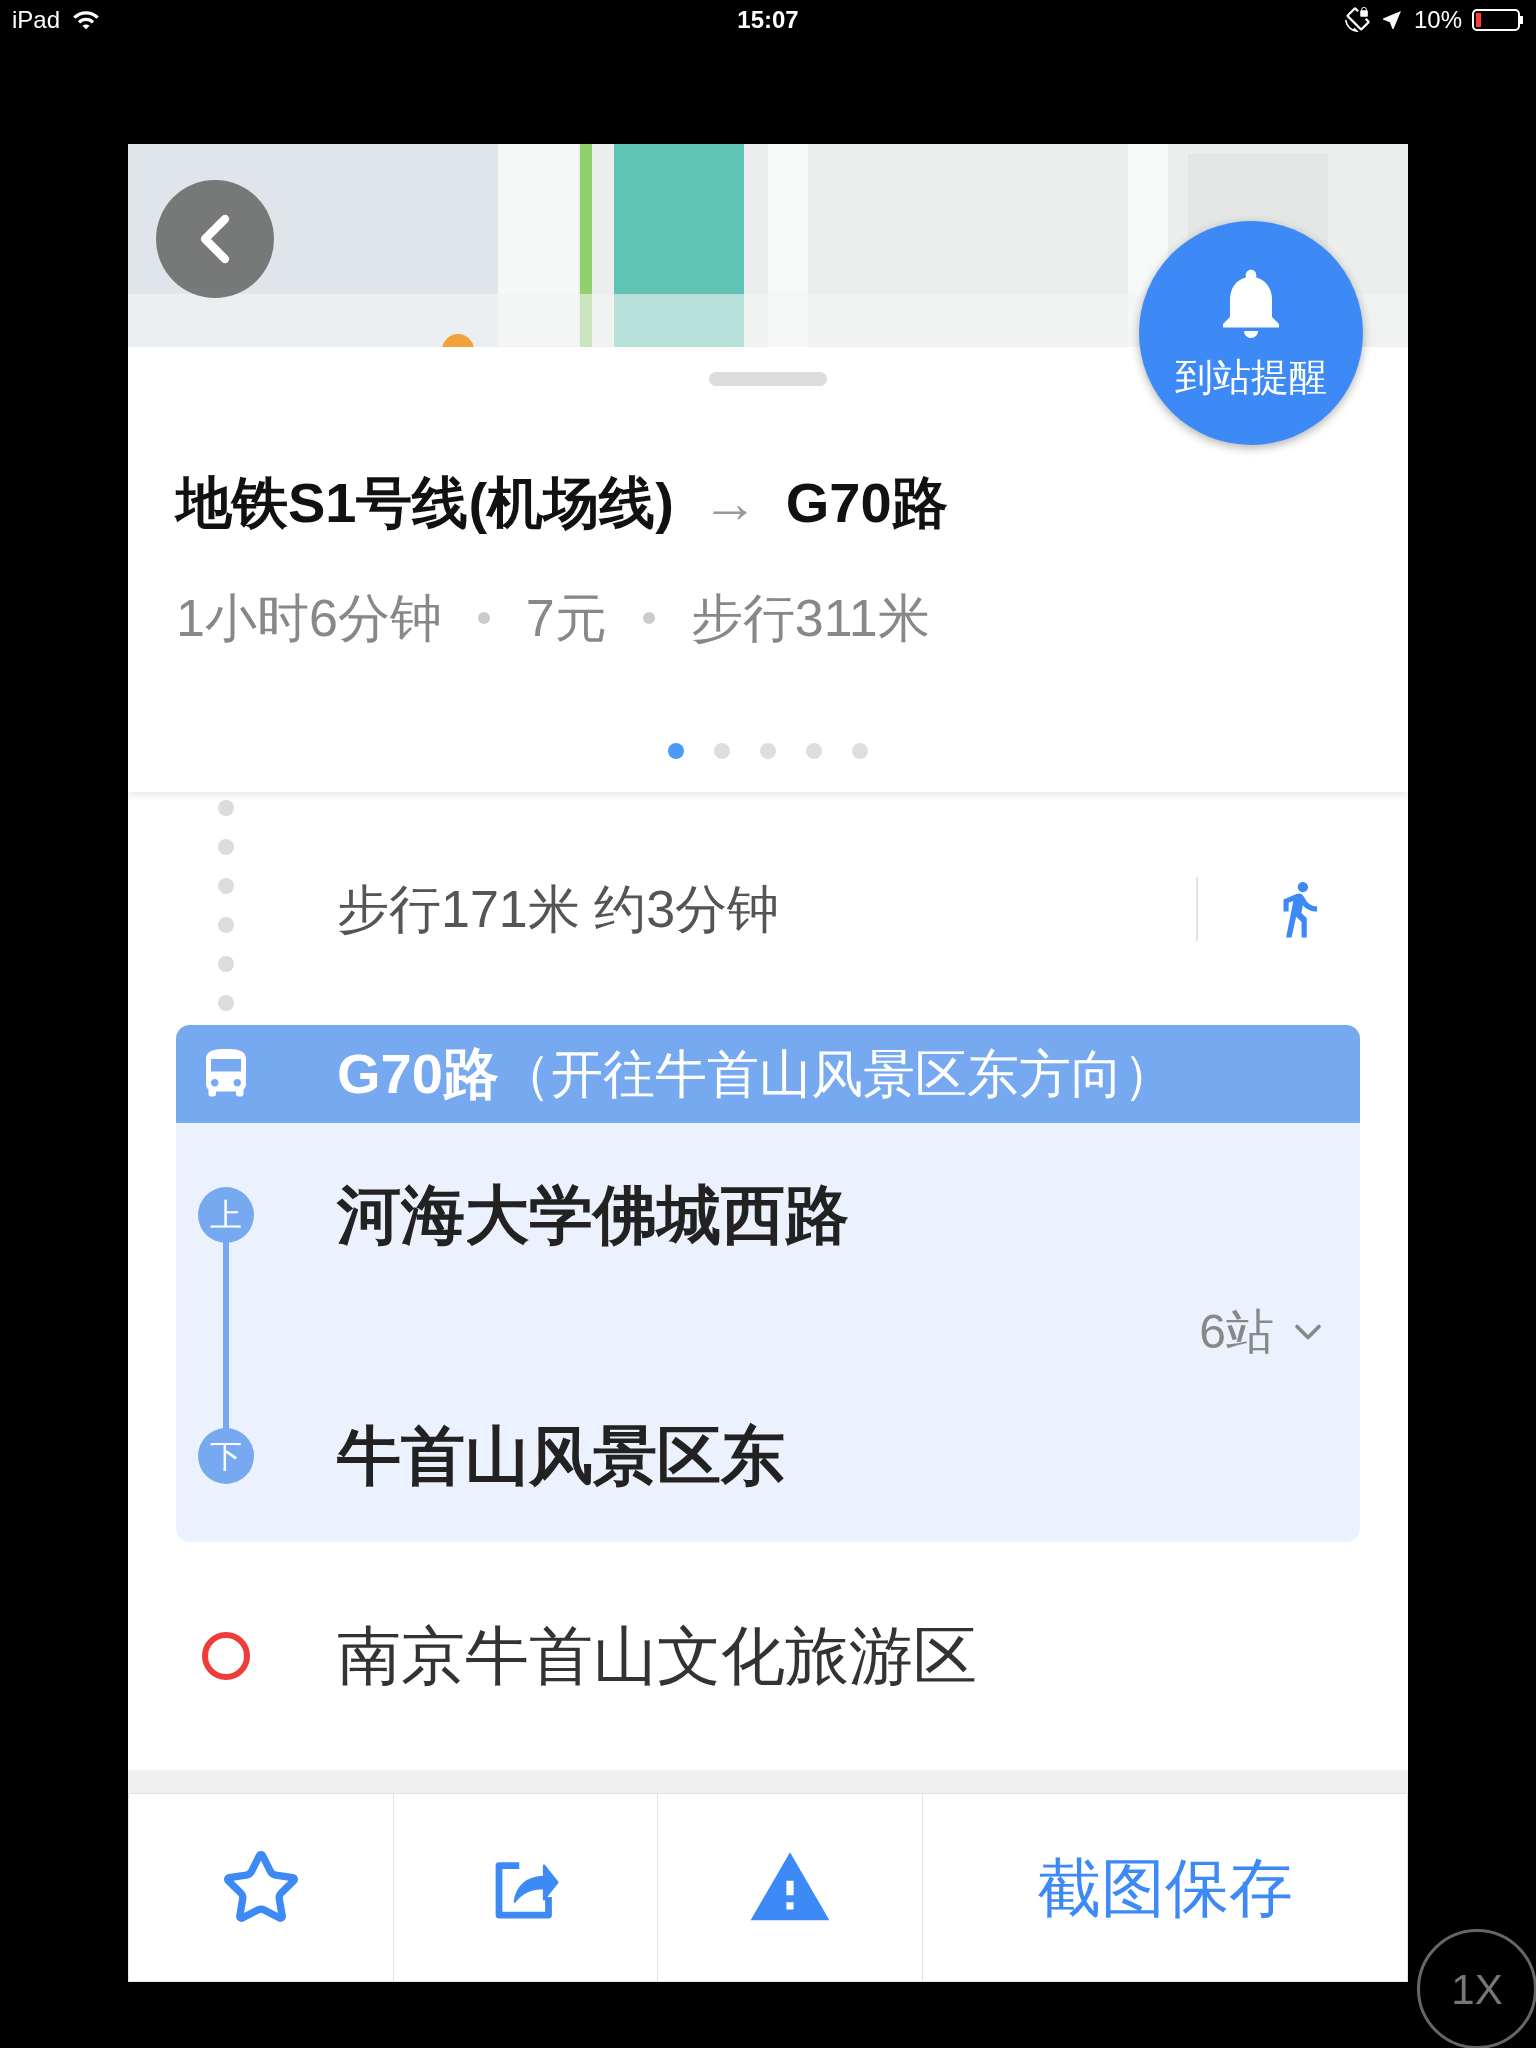  I want to click on board-badge: 上, so click(226, 1215).